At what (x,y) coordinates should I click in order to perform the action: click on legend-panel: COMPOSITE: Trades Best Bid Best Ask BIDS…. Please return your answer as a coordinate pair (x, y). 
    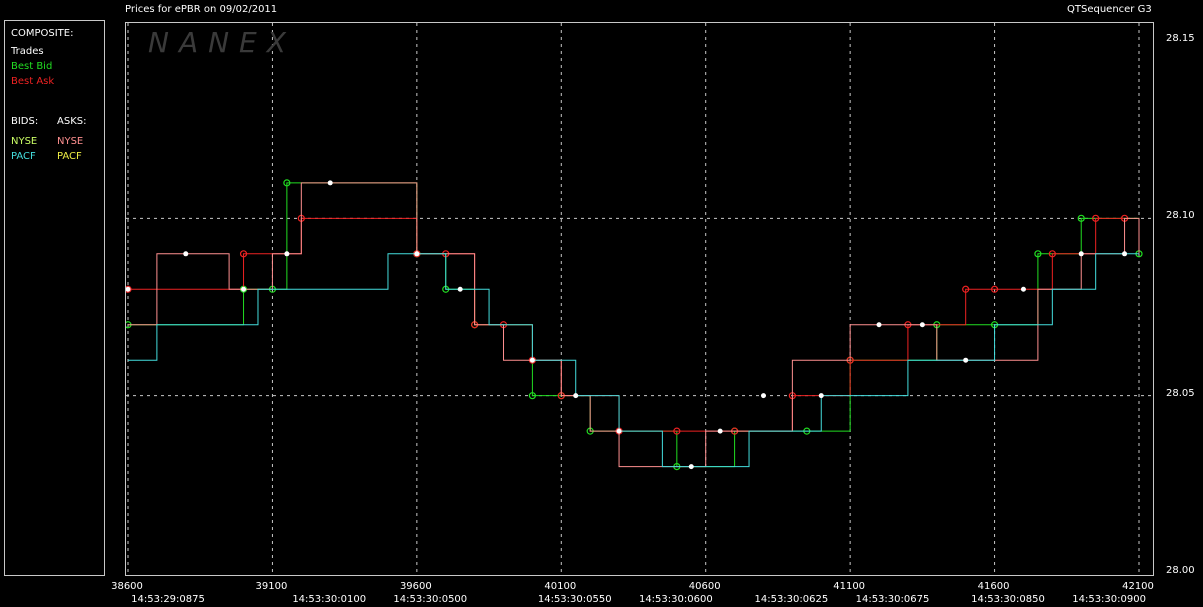
    Looking at the image, I should click on (54, 298).